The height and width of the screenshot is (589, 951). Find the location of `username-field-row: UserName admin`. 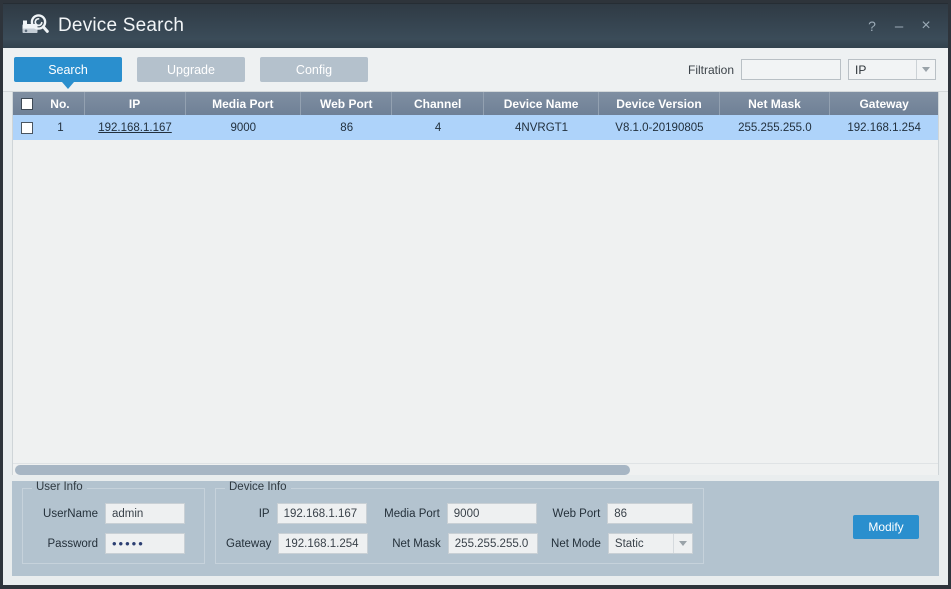

username-field-row: UserName admin is located at coordinates (113, 513).